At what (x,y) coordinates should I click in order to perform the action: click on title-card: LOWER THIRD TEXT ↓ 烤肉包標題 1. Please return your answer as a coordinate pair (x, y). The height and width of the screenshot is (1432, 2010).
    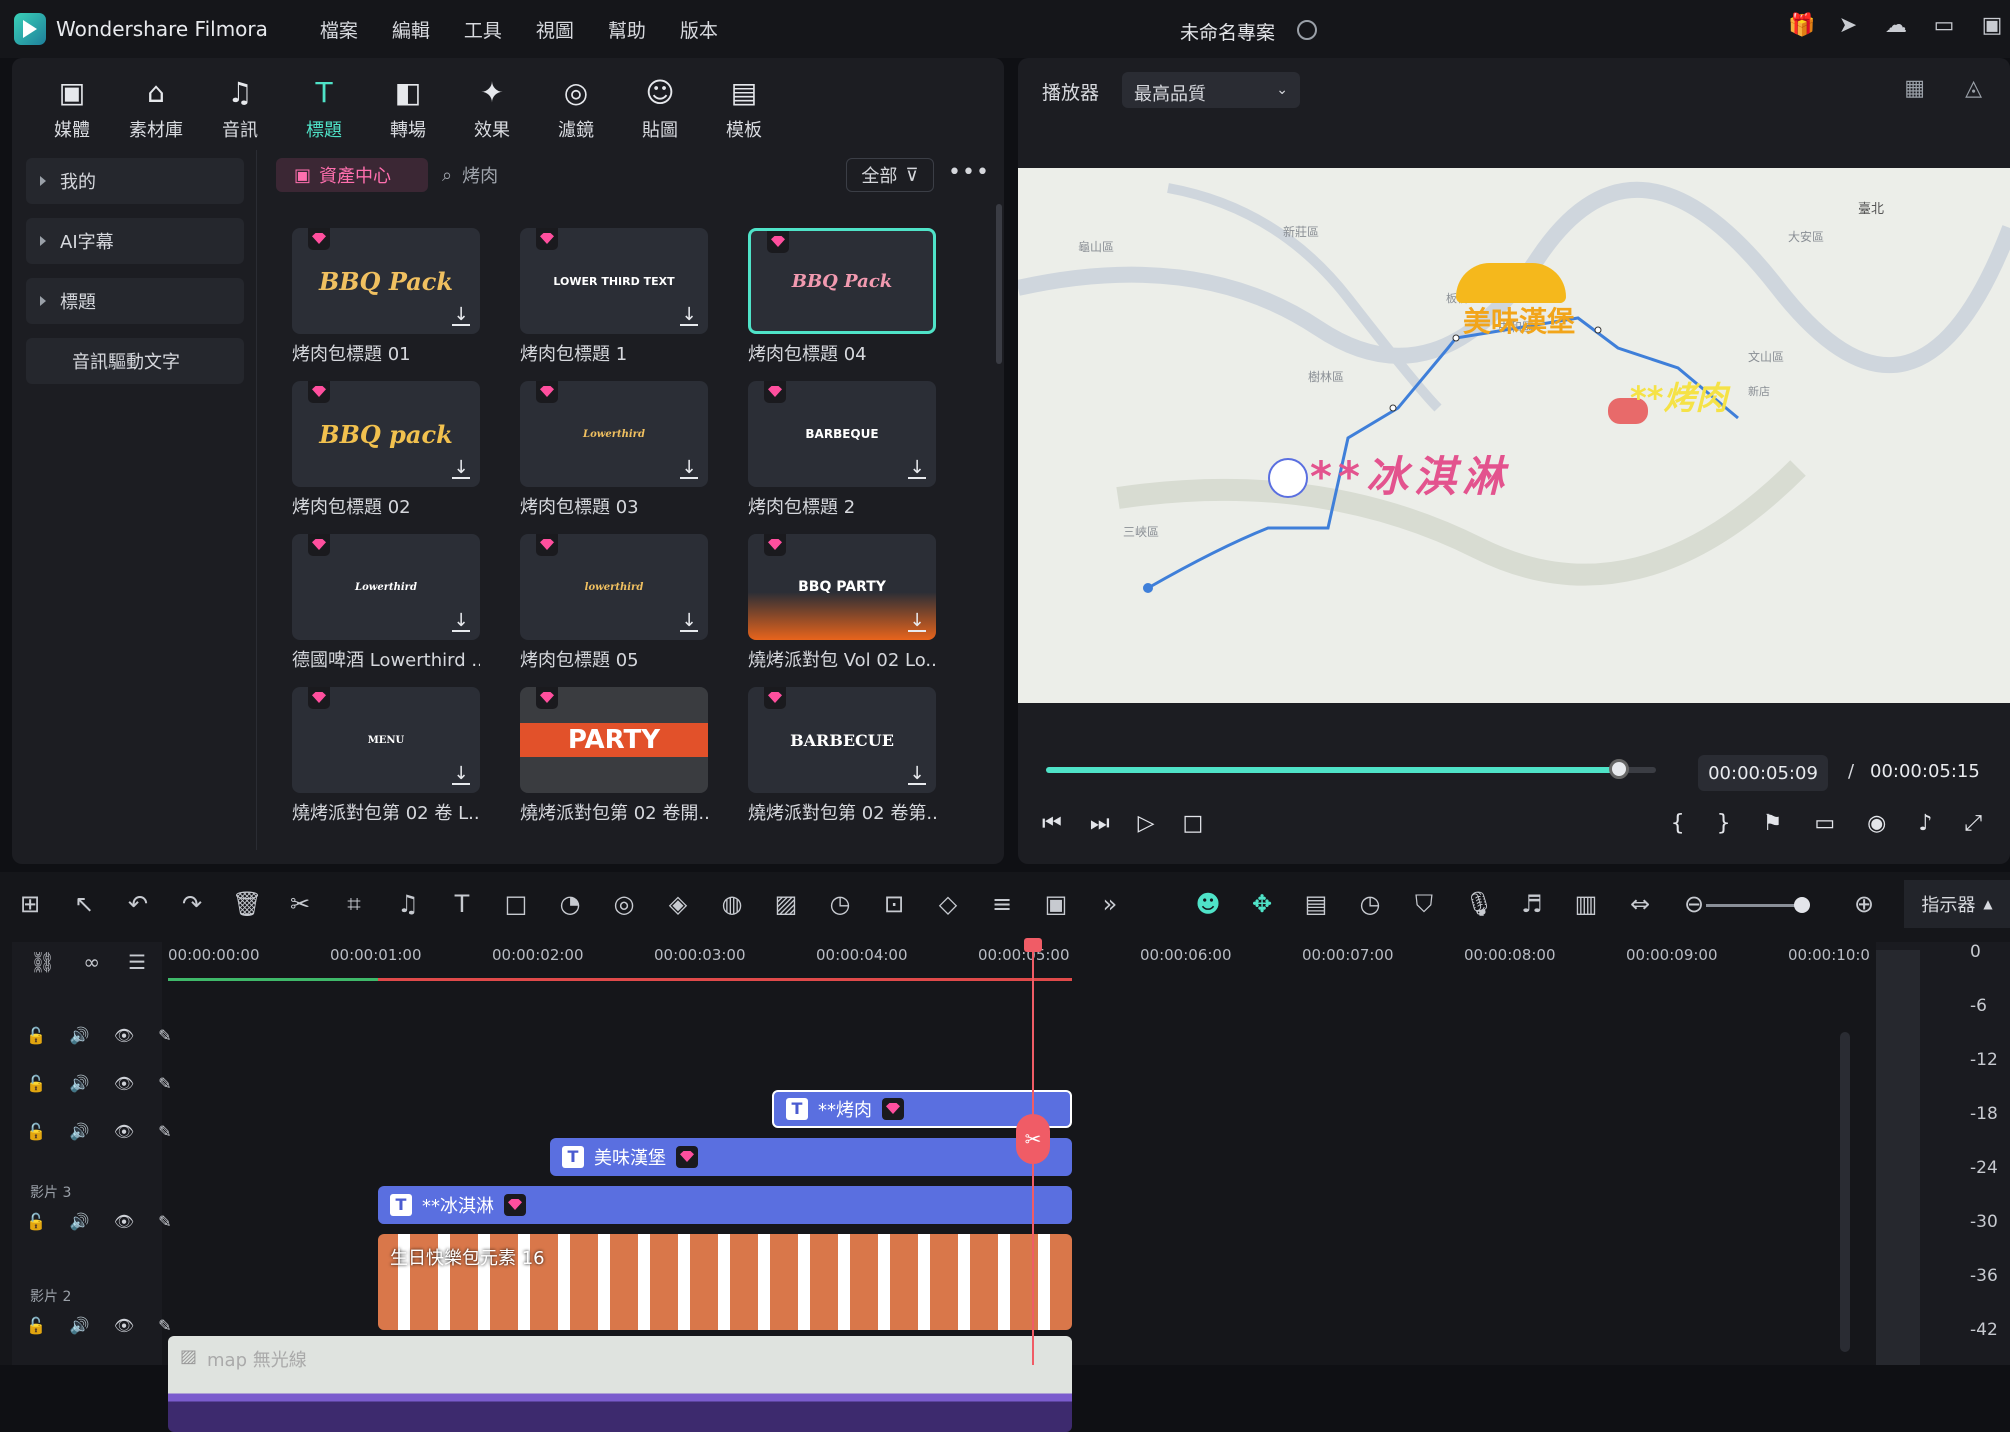
    Looking at the image, I should click on (614, 297).